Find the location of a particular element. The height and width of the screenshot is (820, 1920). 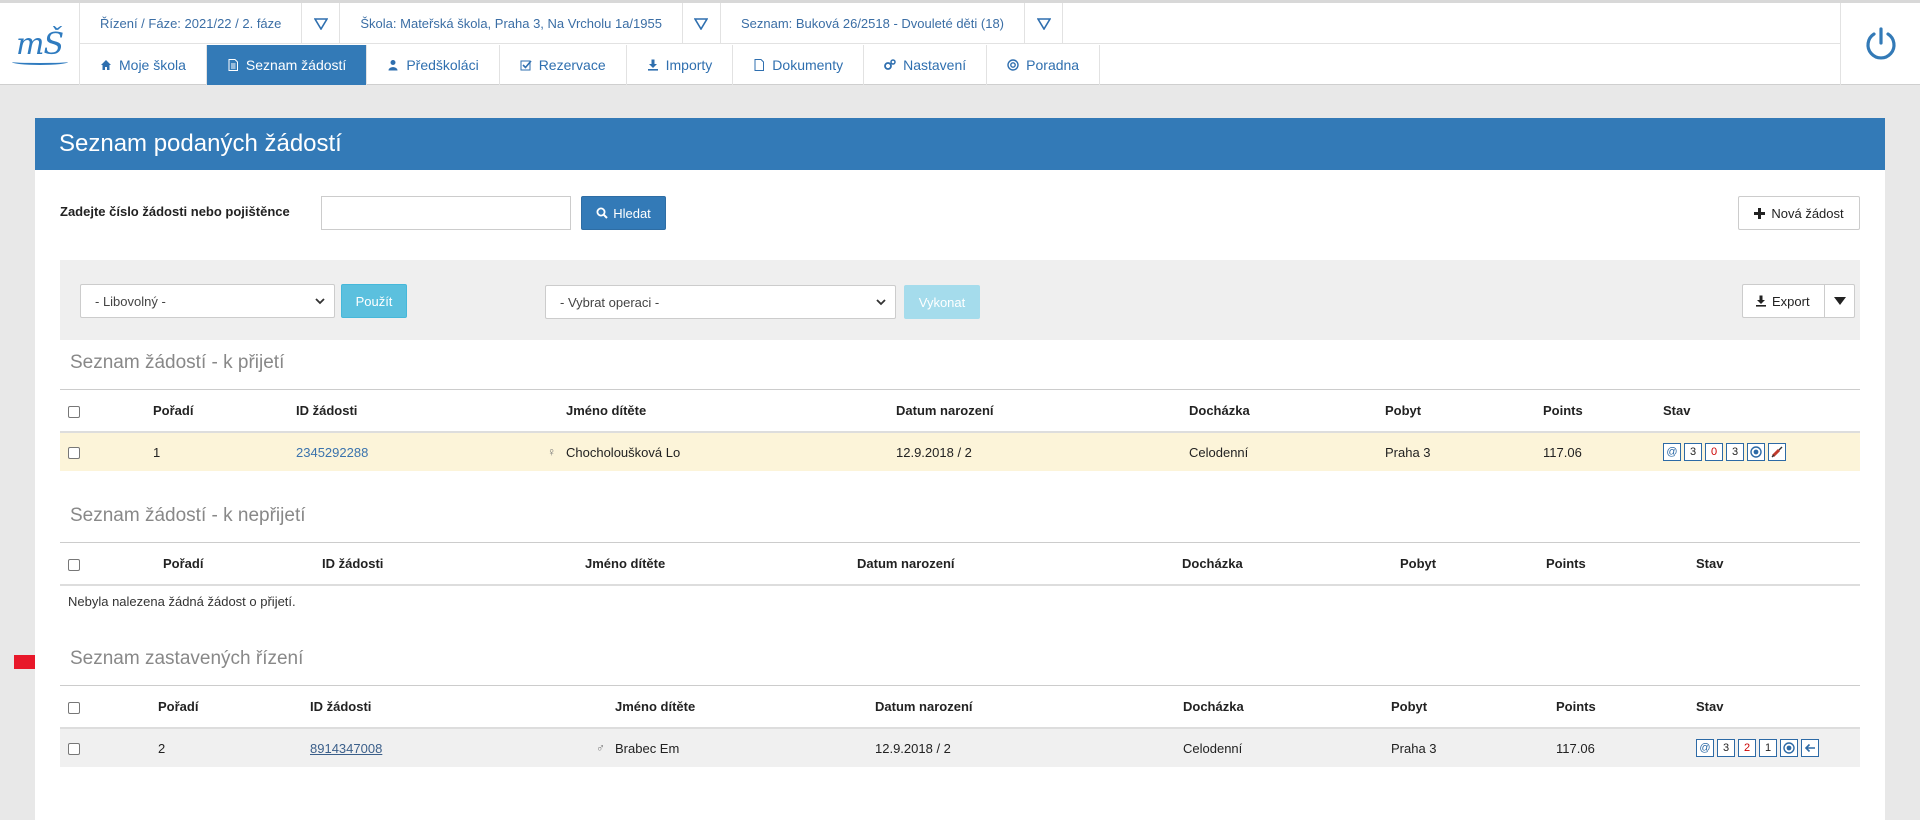

attendance-cell: Celodenní is located at coordinates (1287, 451).